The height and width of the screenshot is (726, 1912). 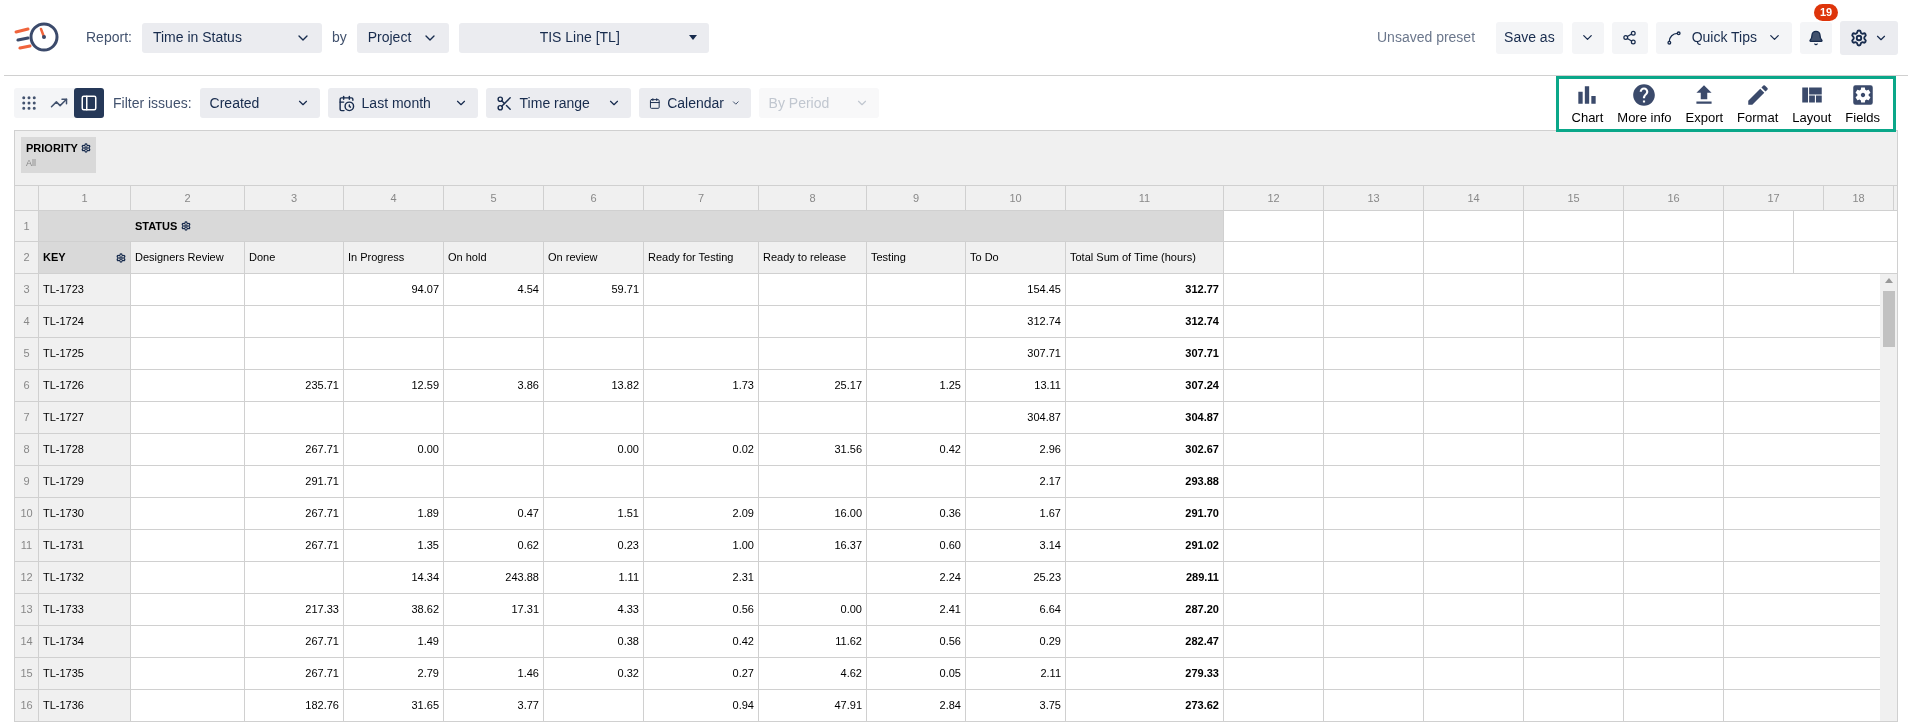 I want to click on time-value: 0.29, so click(x=1050, y=642).